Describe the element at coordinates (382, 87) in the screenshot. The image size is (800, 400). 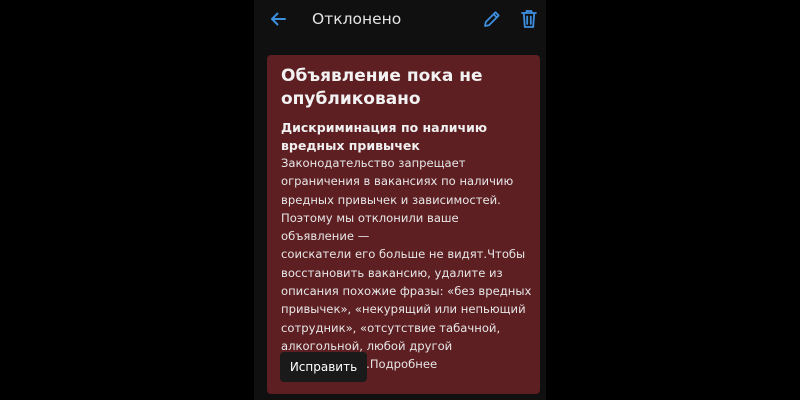
I see `notice-title: Объявление пока не опубликовано` at that location.